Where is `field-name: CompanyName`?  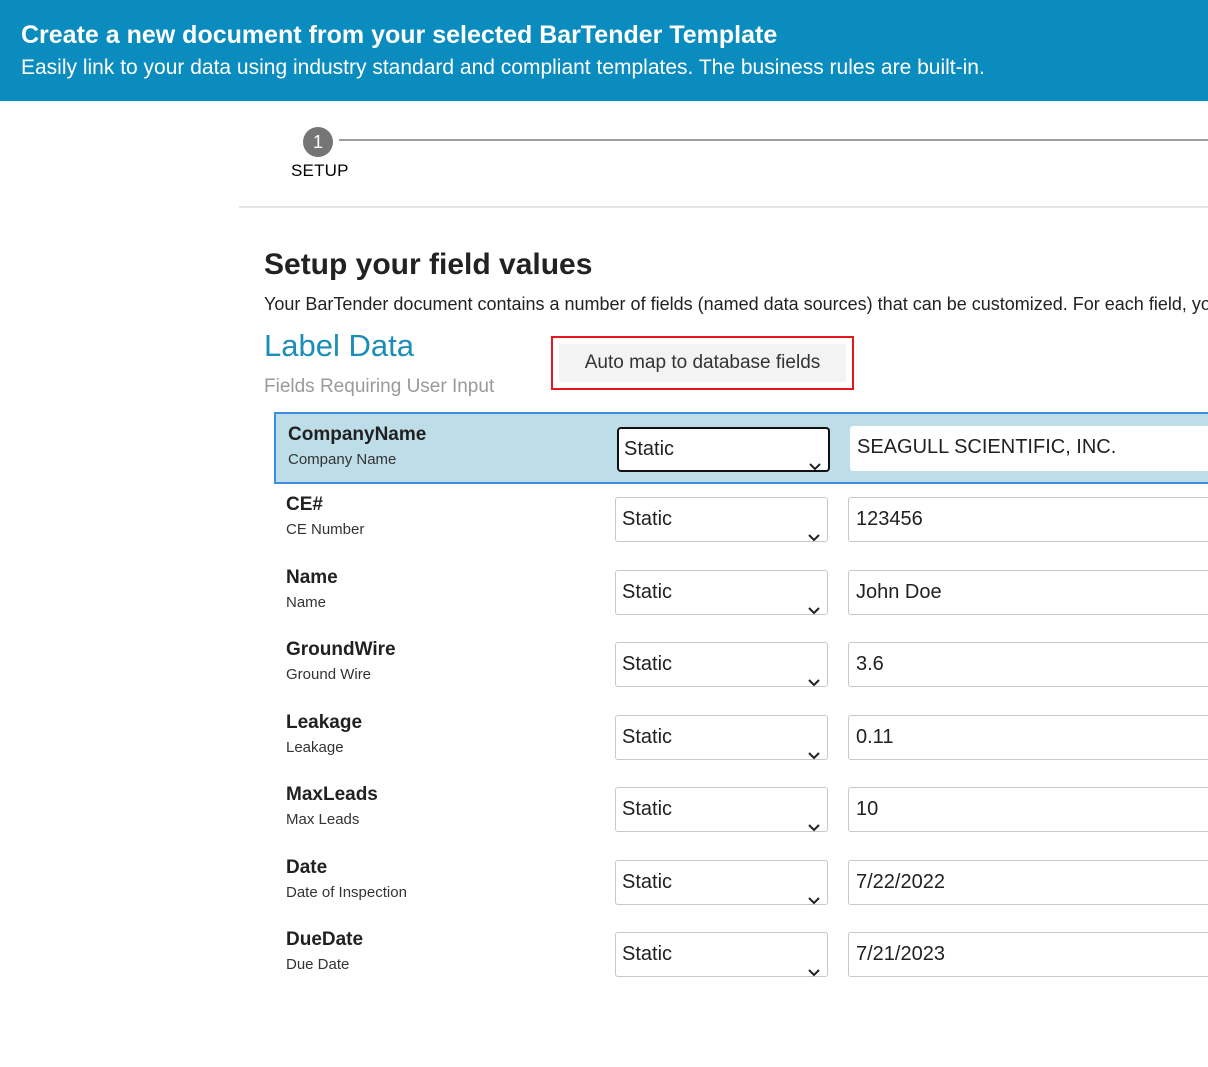 field-name: CompanyName is located at coordinates (357, 434).